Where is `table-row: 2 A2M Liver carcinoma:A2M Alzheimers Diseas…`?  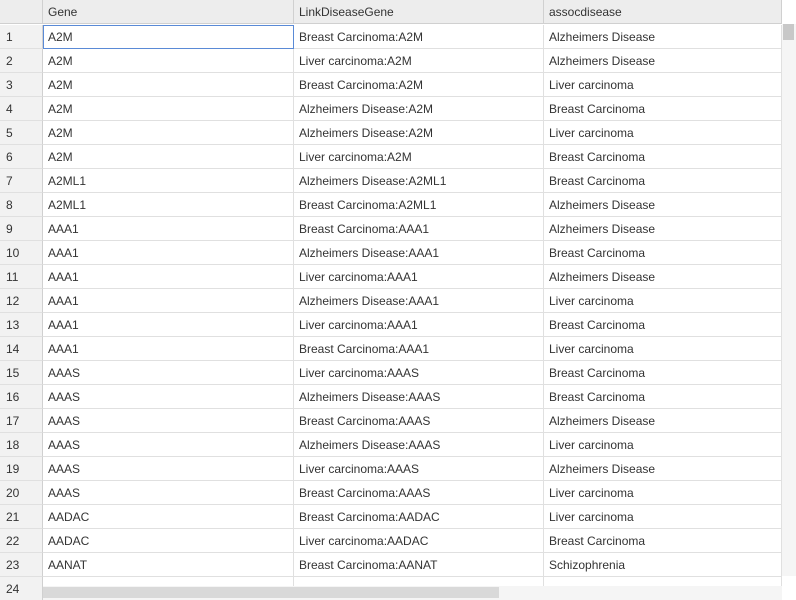
table-row: 2 A2M Liver carcinoma:A2M Alzheimers Diseas… is located at coordinates (391, 61).